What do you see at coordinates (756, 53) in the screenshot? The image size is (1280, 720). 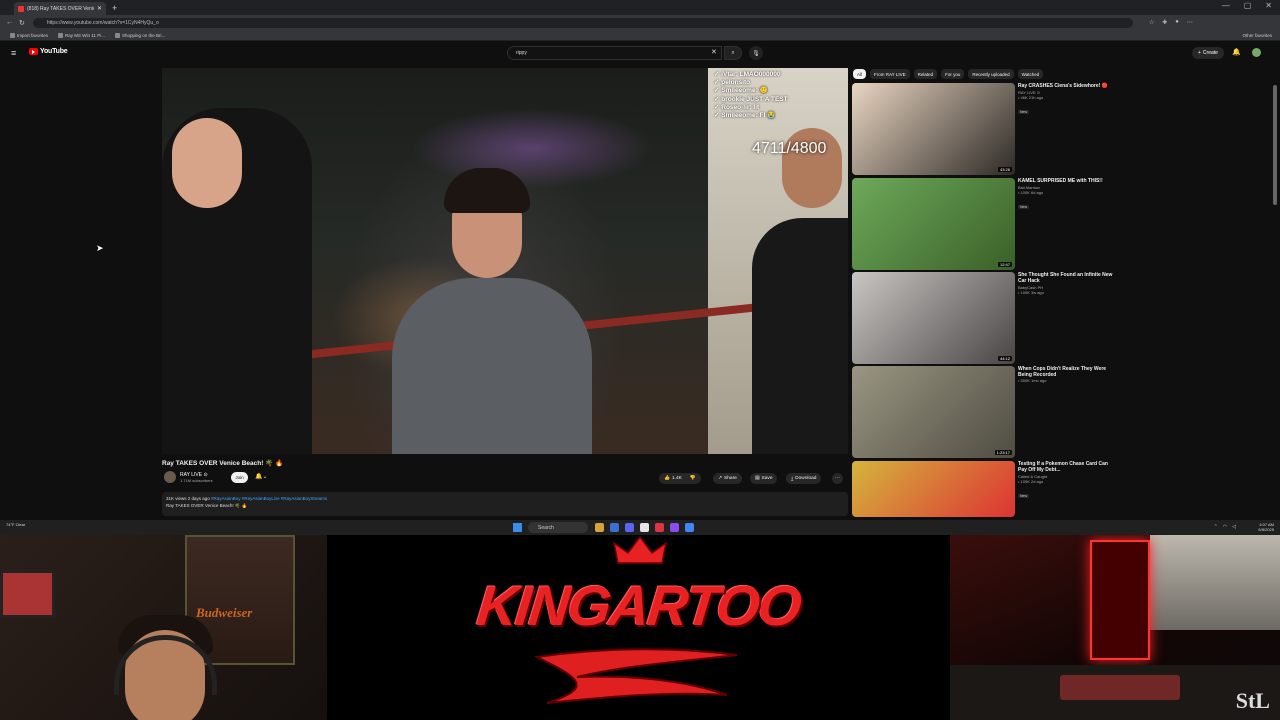 I see `voice-search-button: 🎙` at bounding box center [756, 53].